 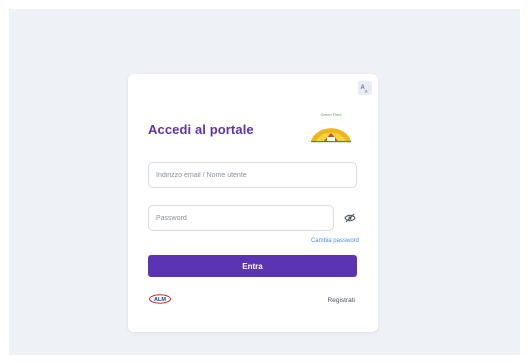 I want to click on password-field, so click(x=241, y=218).